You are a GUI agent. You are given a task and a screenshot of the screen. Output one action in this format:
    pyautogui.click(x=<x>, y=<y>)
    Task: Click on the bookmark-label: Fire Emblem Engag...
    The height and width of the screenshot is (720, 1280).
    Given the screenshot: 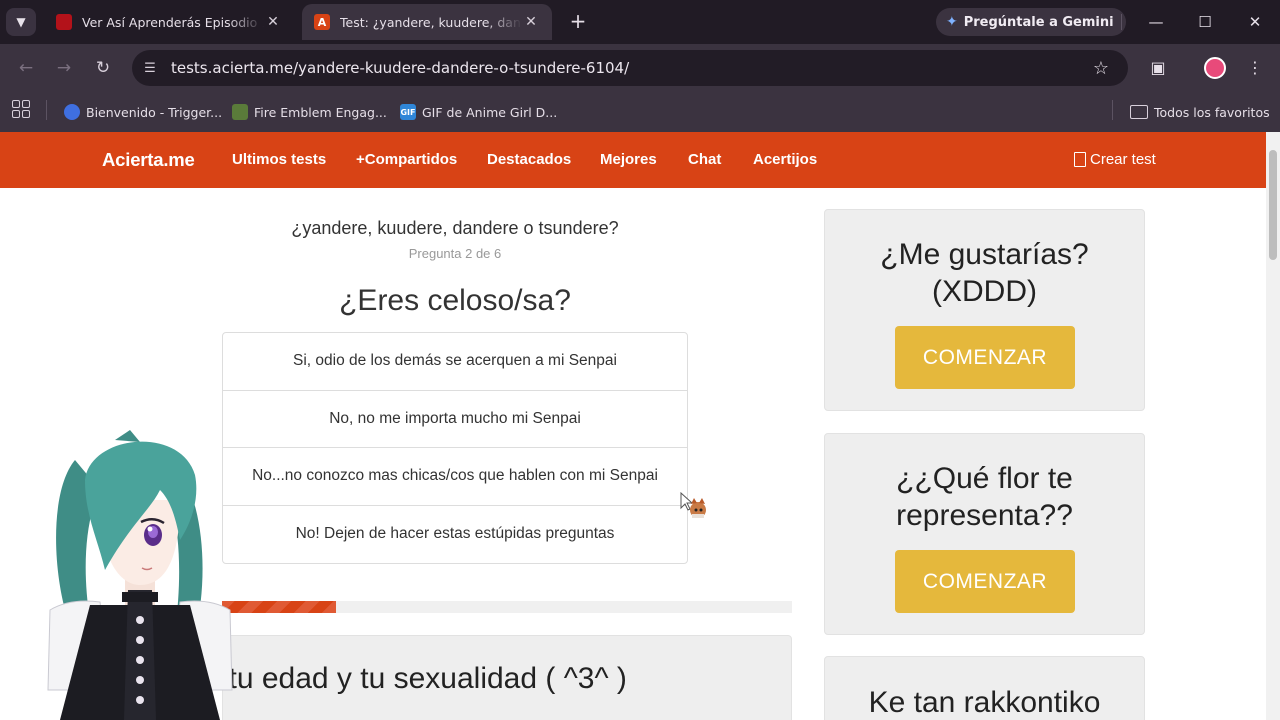 What is the action you would take?
    pyautogui.click(x=320, y=112)
    